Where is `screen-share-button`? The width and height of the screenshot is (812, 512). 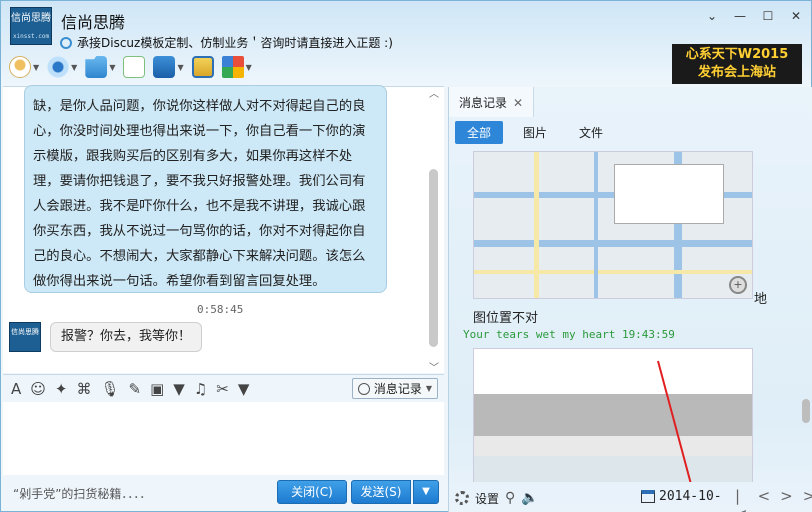
screen-share-button is located at coordinates (202, 67).